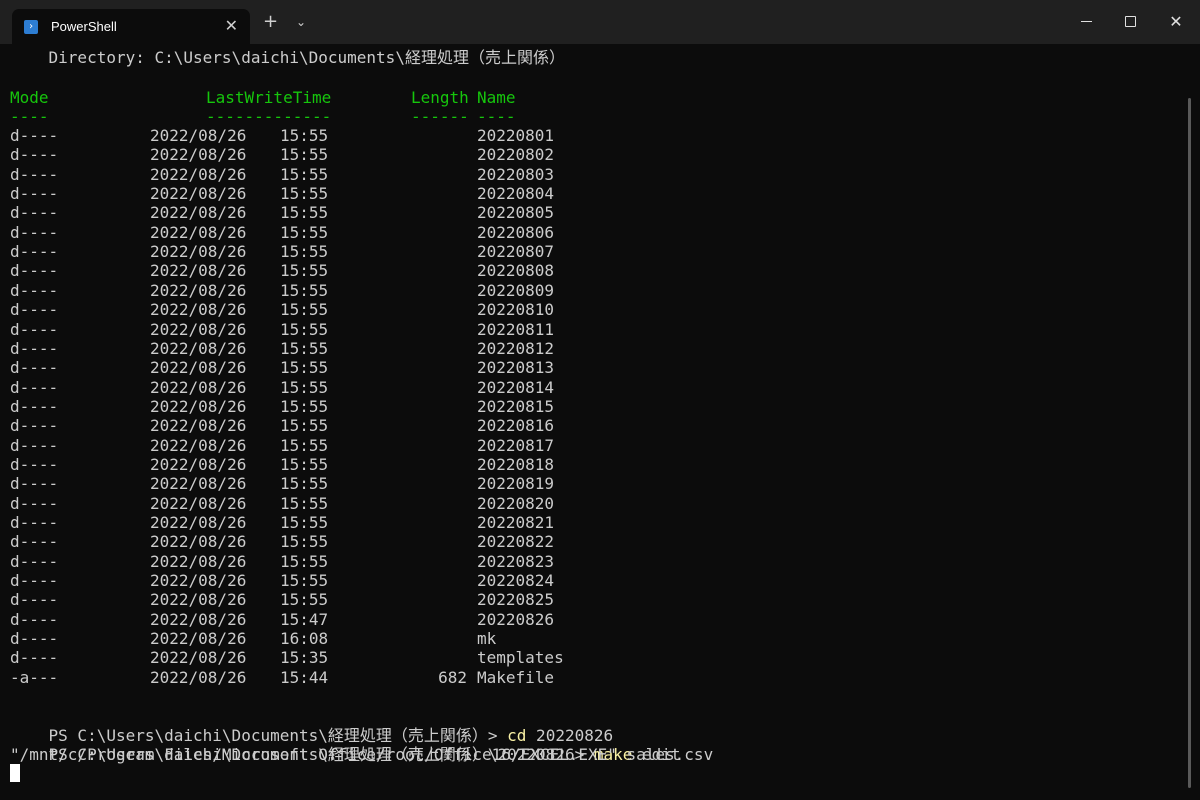 This screenshot has width=1200, height=800. Describe the element at coordinates (310, 290) in the screenshot. I see `table-row: d---- 2022/08/26 15:55 20220809` at that location.